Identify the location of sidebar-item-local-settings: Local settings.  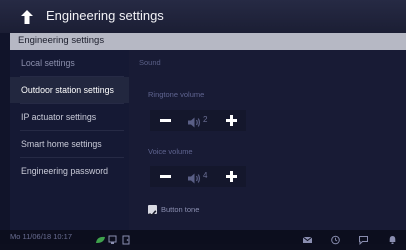
(69, 63).